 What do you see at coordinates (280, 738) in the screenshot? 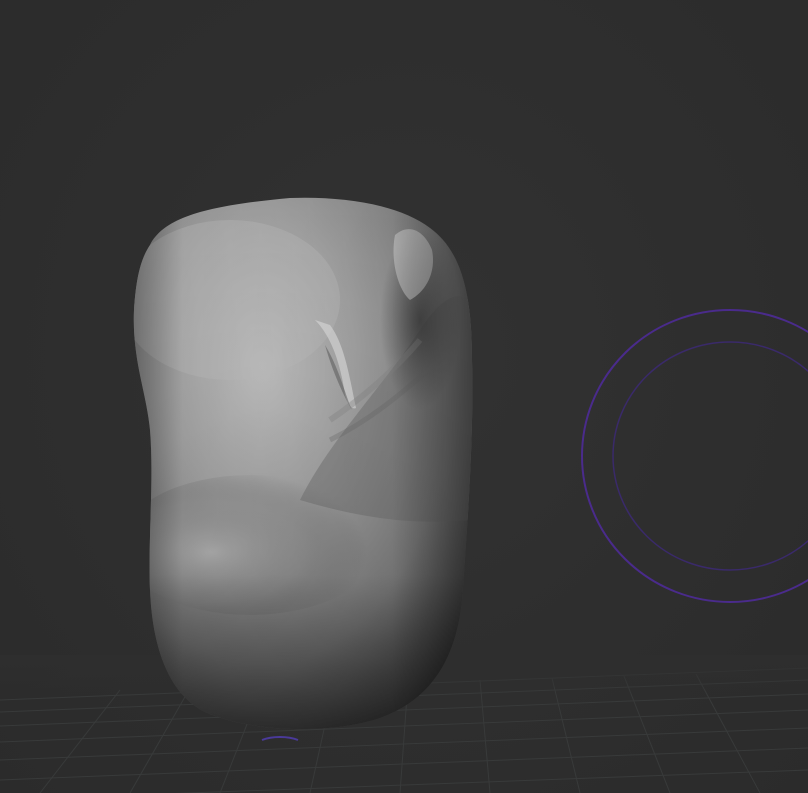
I see `mesh-pivot-marker` at bounding box center [280, 738].